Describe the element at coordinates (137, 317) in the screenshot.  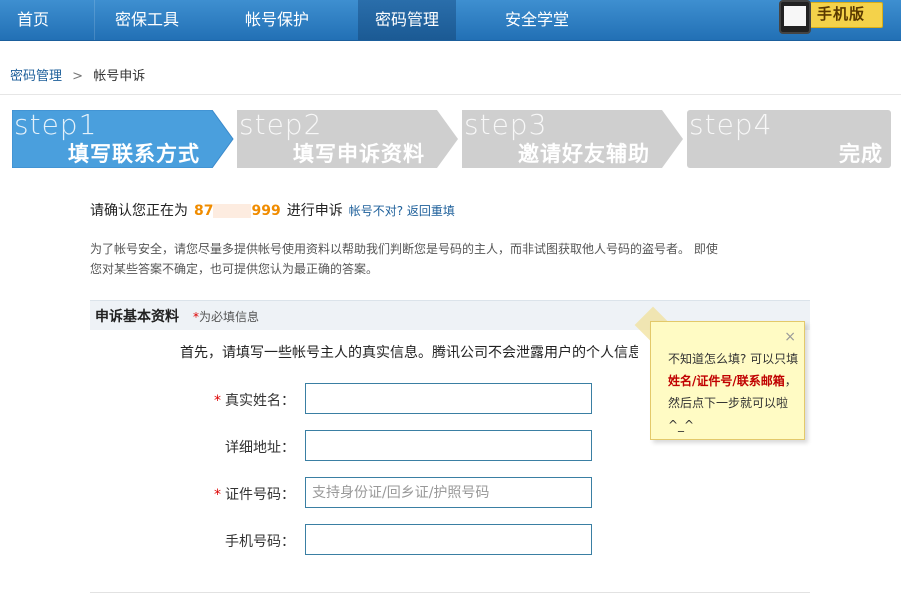
I see `section-title: 申诉基本资料` at that location.